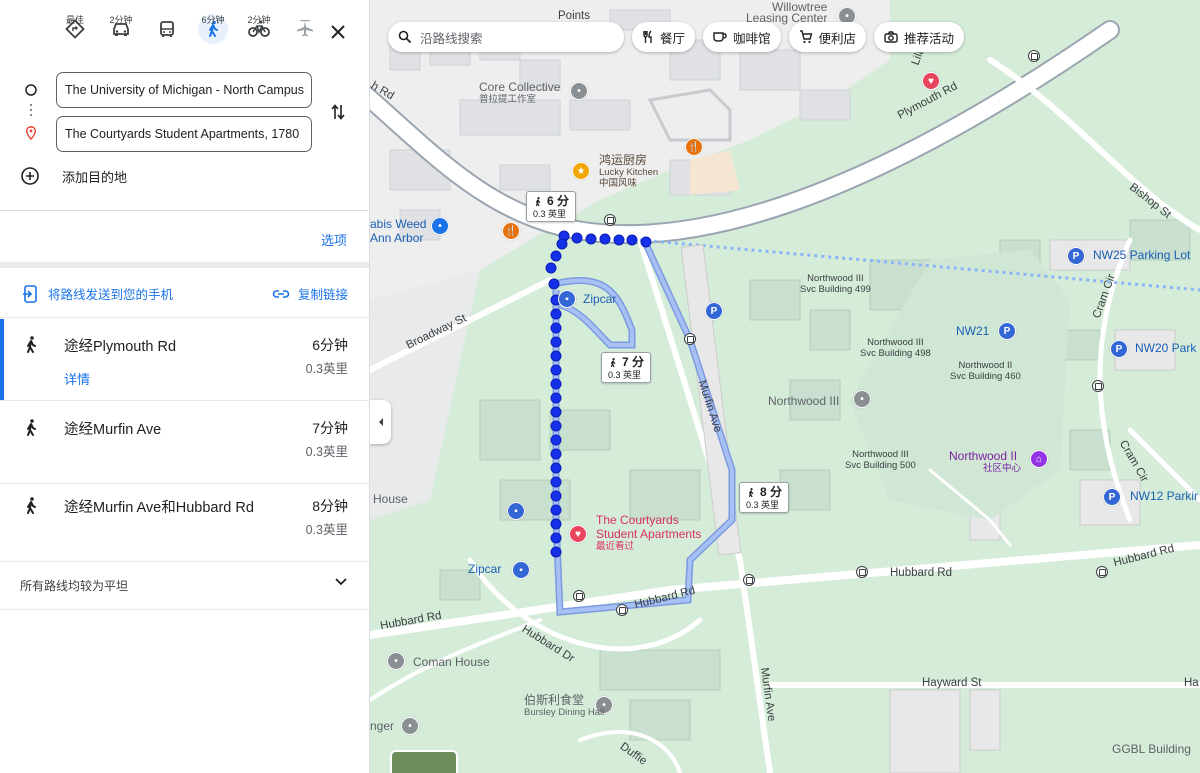 The width and height of the screenshot is (1200, 773). I want to click on route-option-murfin-hubbard: 途经Murfin Ave和Hubbard Rd 8分钟 0.3英里, so click(184, 521).